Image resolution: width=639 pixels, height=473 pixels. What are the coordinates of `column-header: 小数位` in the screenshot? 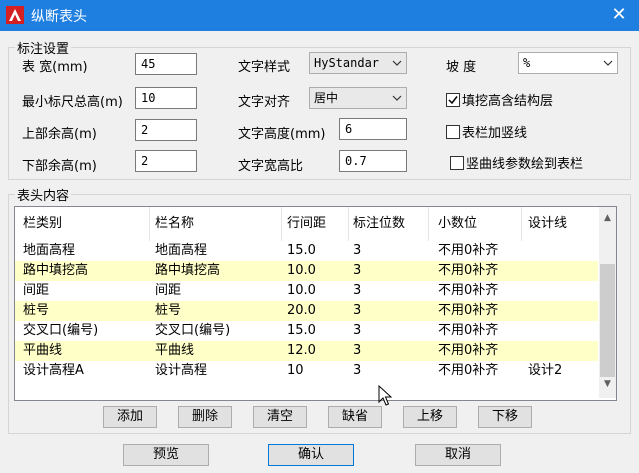 It's located at (457, 224).